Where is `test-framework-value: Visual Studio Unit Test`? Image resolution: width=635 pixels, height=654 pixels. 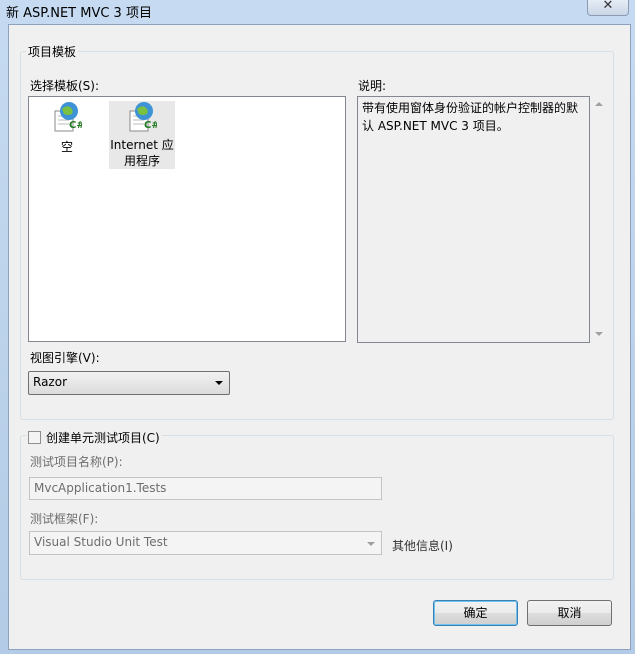
test-framework-value: Visual Studio Unit Test is located at coordinates (101, 542).